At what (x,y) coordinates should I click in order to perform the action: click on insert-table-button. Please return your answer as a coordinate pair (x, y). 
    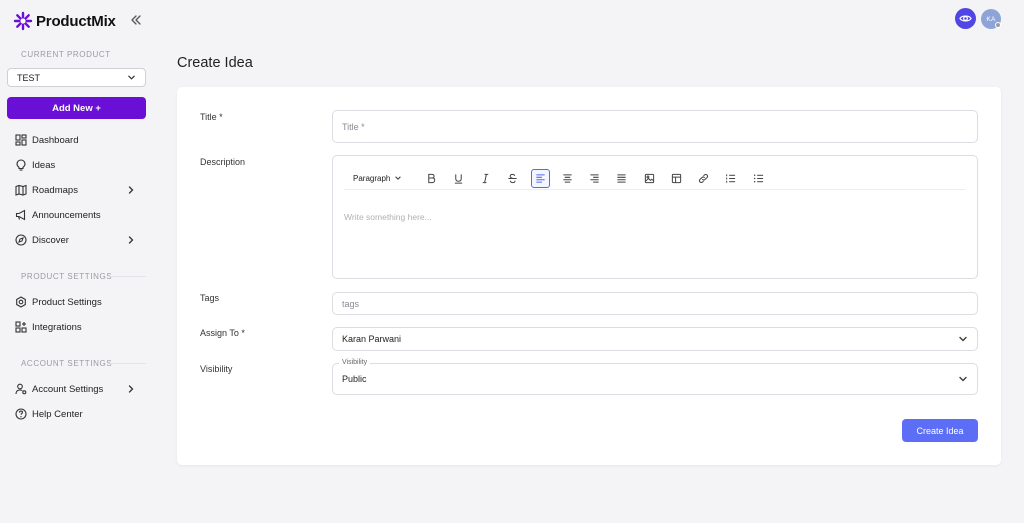
    Looking at the image, I should click on (676, 178).